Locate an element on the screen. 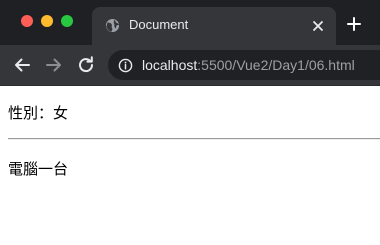 The image size is (380, 245). globe-icon is located at coordinates (112, 25).